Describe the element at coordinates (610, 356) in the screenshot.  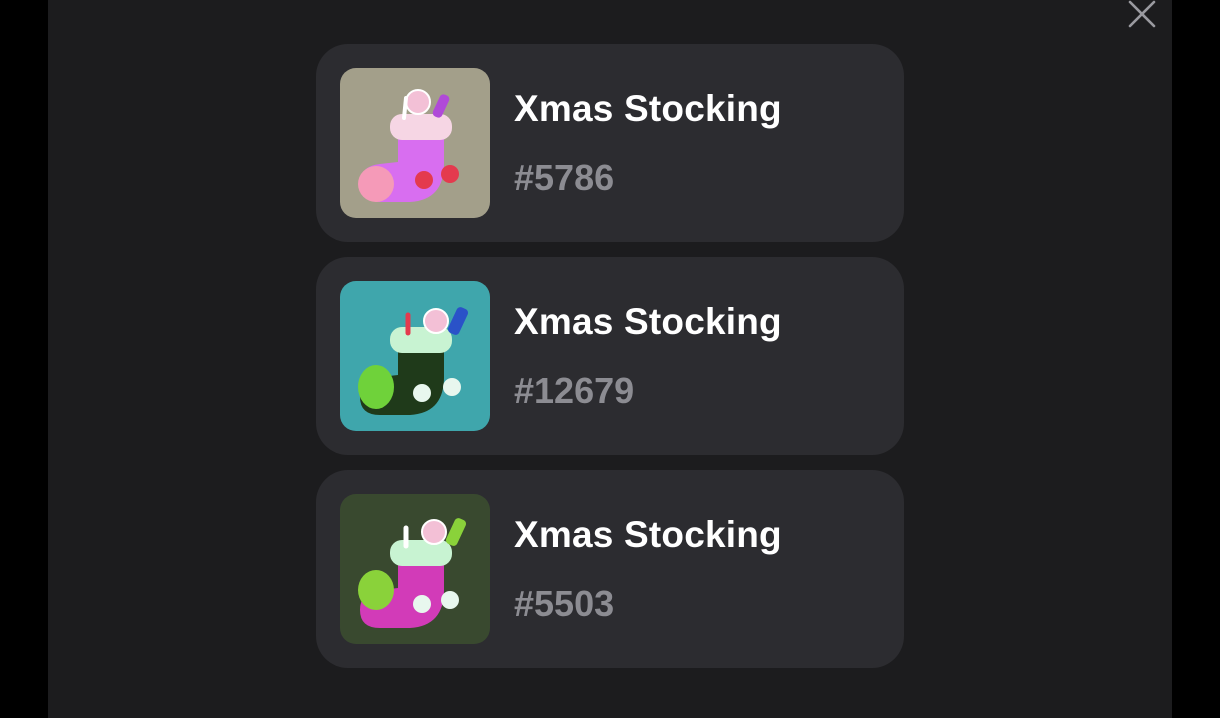
I see `gift-card: Xmas Stocking #12679` at that location.